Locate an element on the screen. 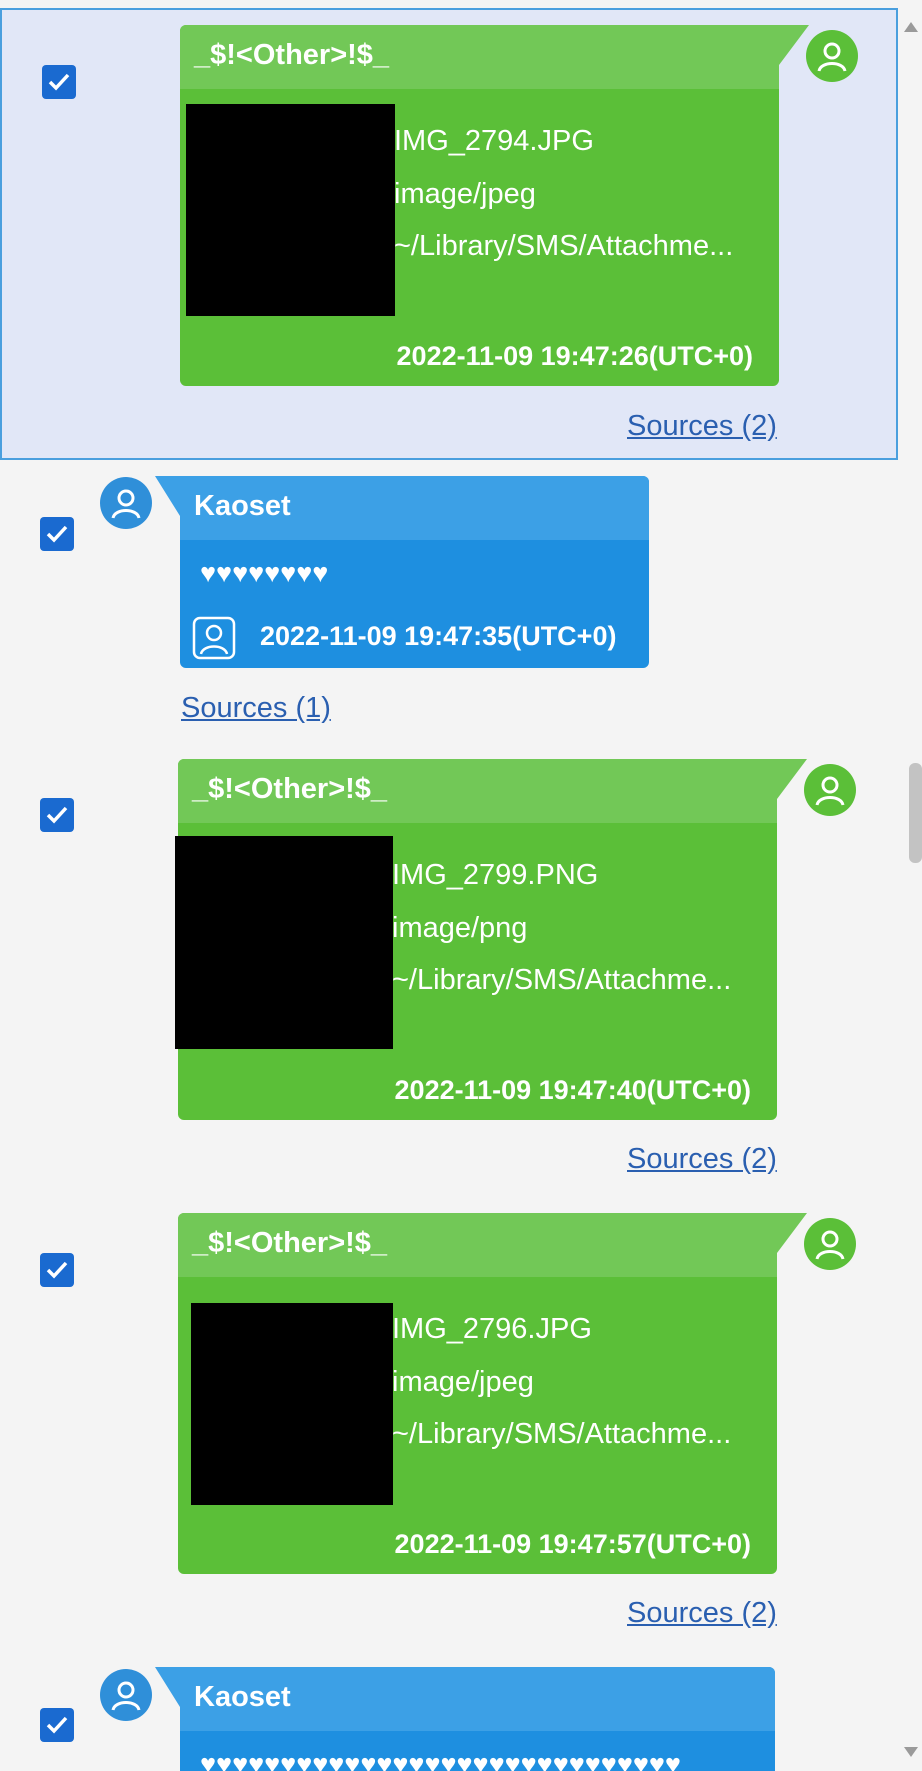 This screenshot has height=1771, width=922. attachment-filename: IMG_2799.PNG is located at coordinates (495, 875).